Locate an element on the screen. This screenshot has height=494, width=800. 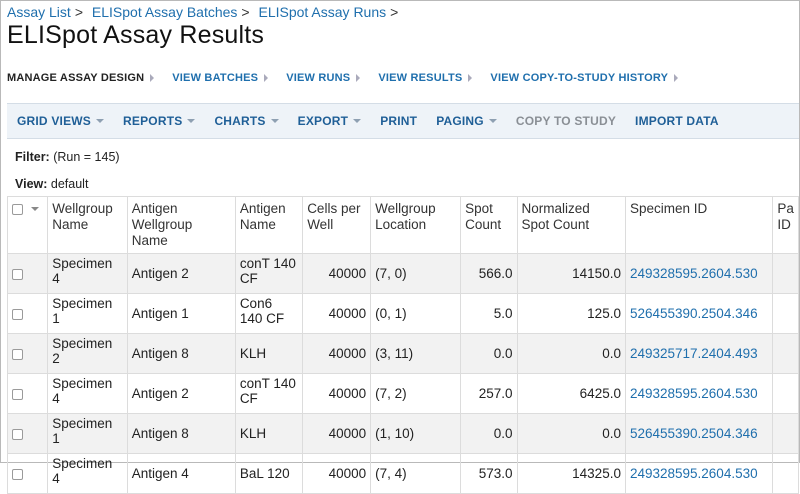
export-button: EXPORT is located at coordinates (330, 121).